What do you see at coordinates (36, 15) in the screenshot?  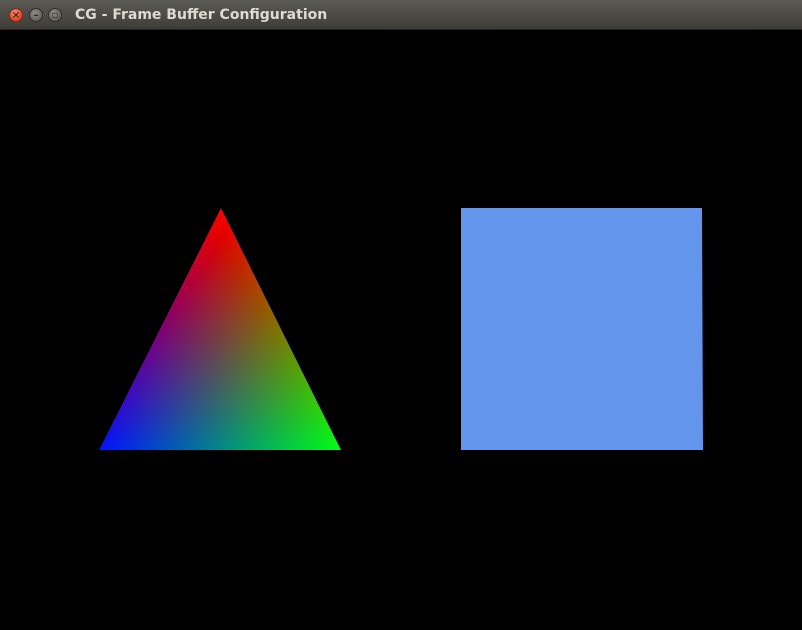 I see `minimize-icon: –` at bounding box center [36, 15].